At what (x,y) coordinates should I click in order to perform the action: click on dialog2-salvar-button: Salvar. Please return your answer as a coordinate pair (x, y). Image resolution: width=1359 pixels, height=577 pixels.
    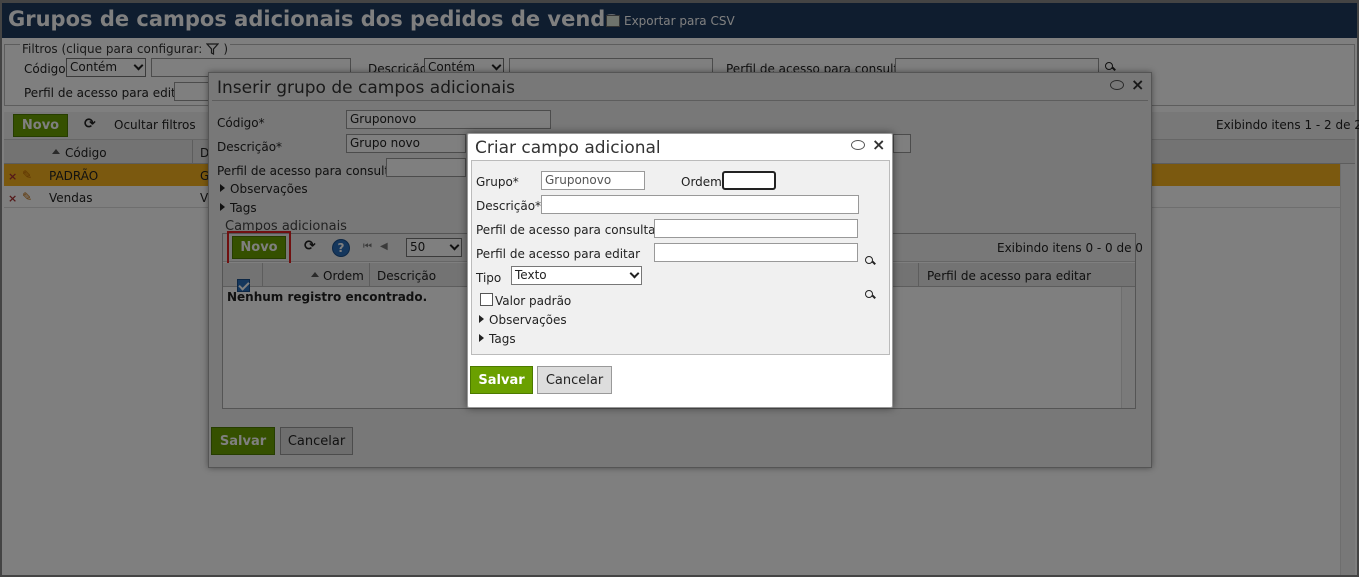
    Looking at the image, I should click on (501, 380).